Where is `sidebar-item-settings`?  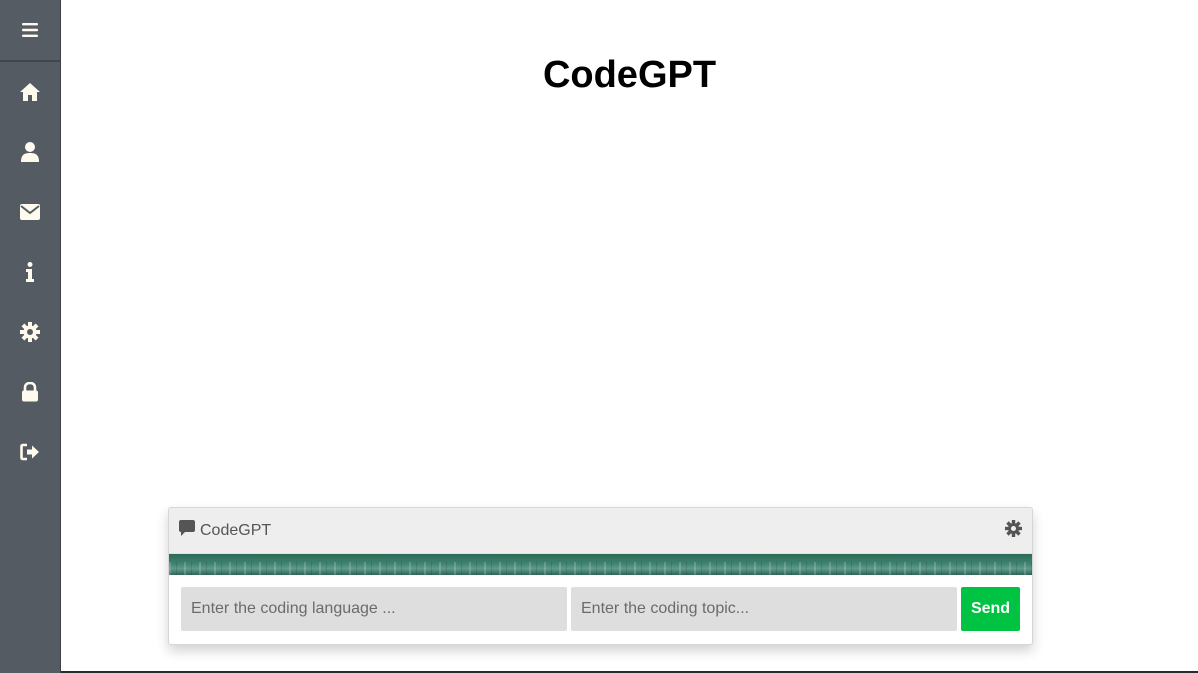
sidebar-item-settings is located at coordinates (30, 332).